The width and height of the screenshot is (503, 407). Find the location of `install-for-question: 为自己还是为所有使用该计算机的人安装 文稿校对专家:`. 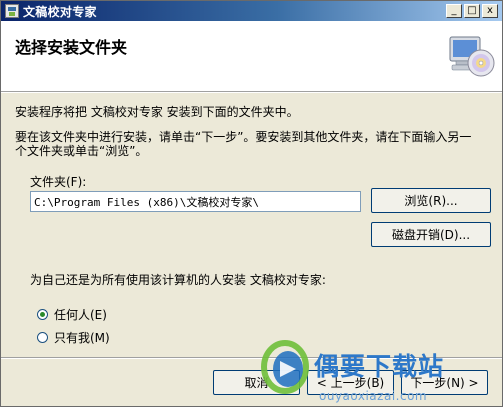

install-for-question: 为自己还是为所有使用该计算机的人安装 文稿校对专家: is located at coordinates (178, 280).